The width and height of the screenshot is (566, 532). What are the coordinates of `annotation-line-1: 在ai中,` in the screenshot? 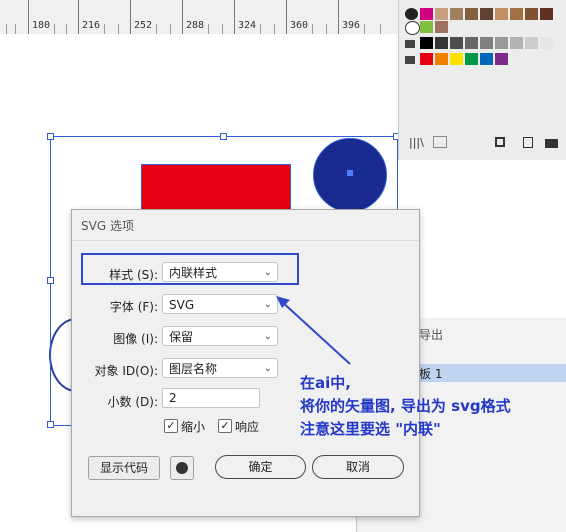 It's located at (325, 383).